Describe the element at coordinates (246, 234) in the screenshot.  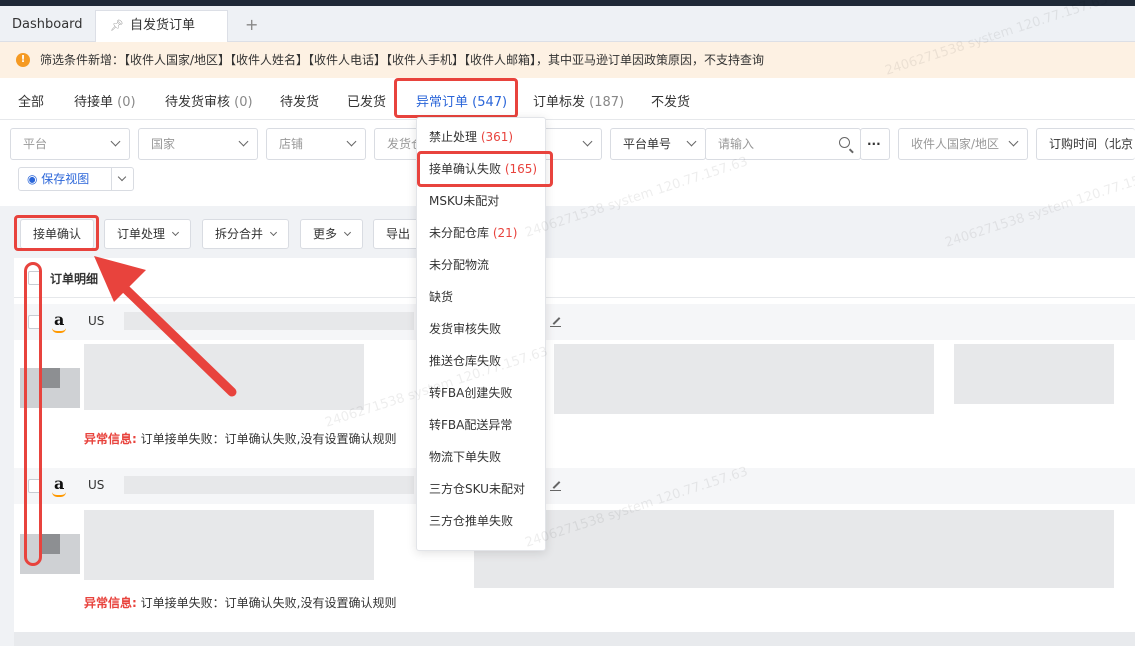
I see `split-merge-button: 拆分合并` at that location.